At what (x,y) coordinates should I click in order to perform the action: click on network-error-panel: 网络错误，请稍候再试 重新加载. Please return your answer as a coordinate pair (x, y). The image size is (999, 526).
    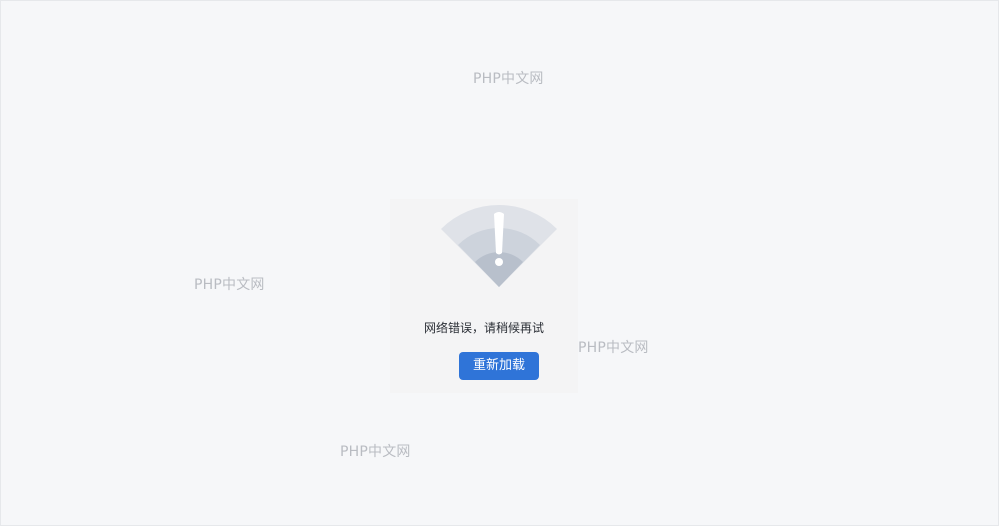
    Looking at the image, I should click on (484, 296).